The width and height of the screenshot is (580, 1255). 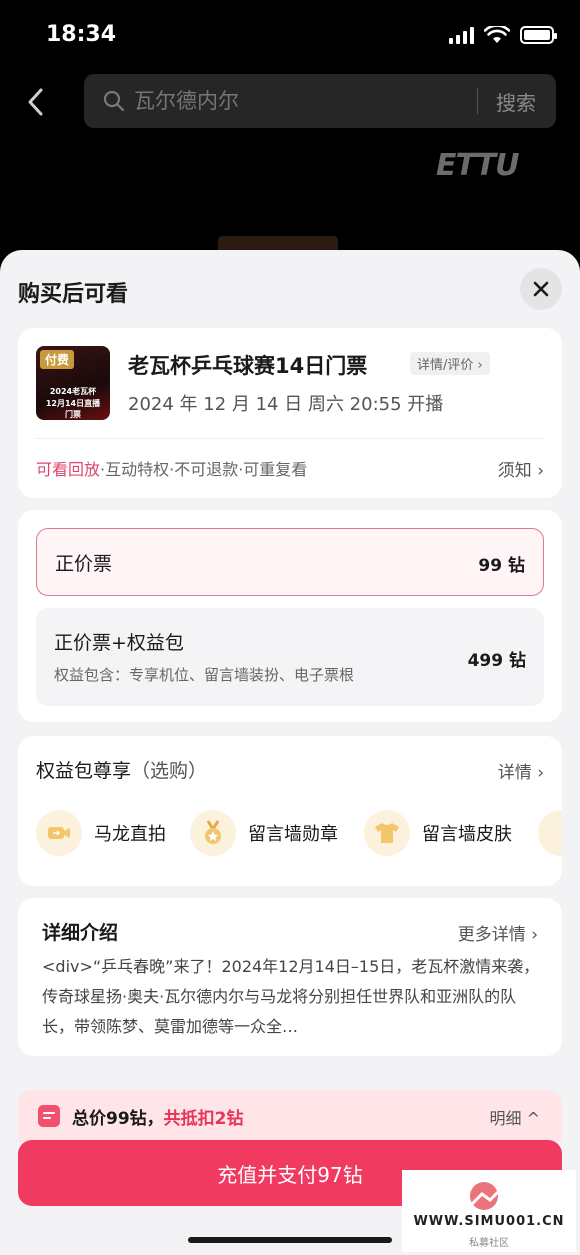 What do you see at coordinates (204, 469) in the screenshot?
I see `event-tags-rest: ·互动特权·不可退款·可重复看` at bounding box center [204, 469].